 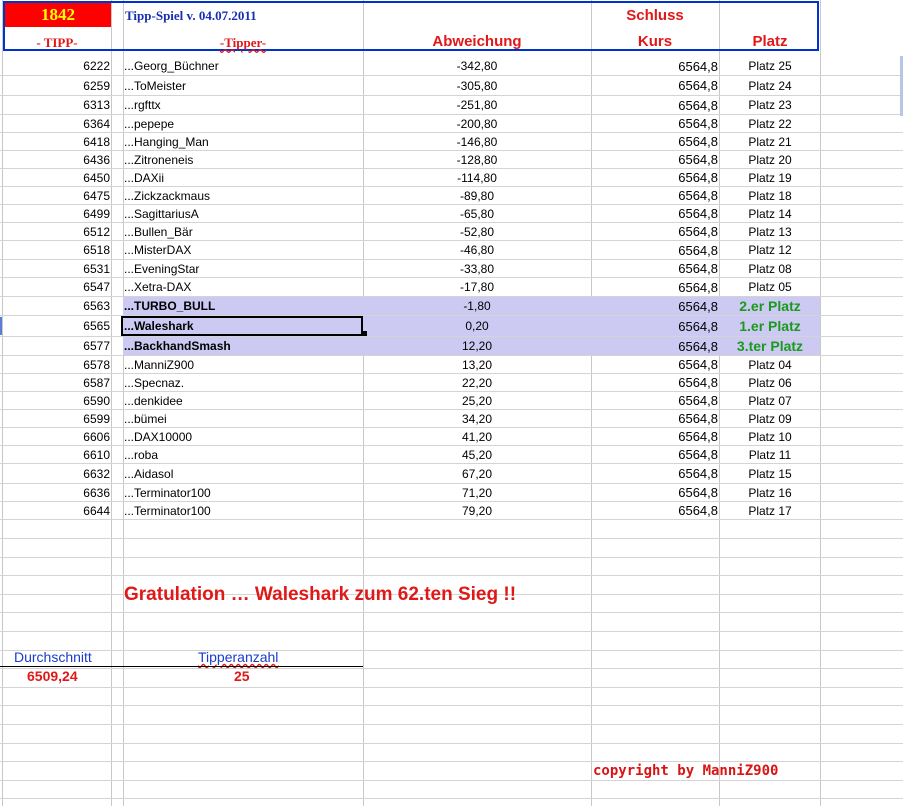 I want to click on cell-tipper: ...Georg_Büchner, so click(x=243, y=66).